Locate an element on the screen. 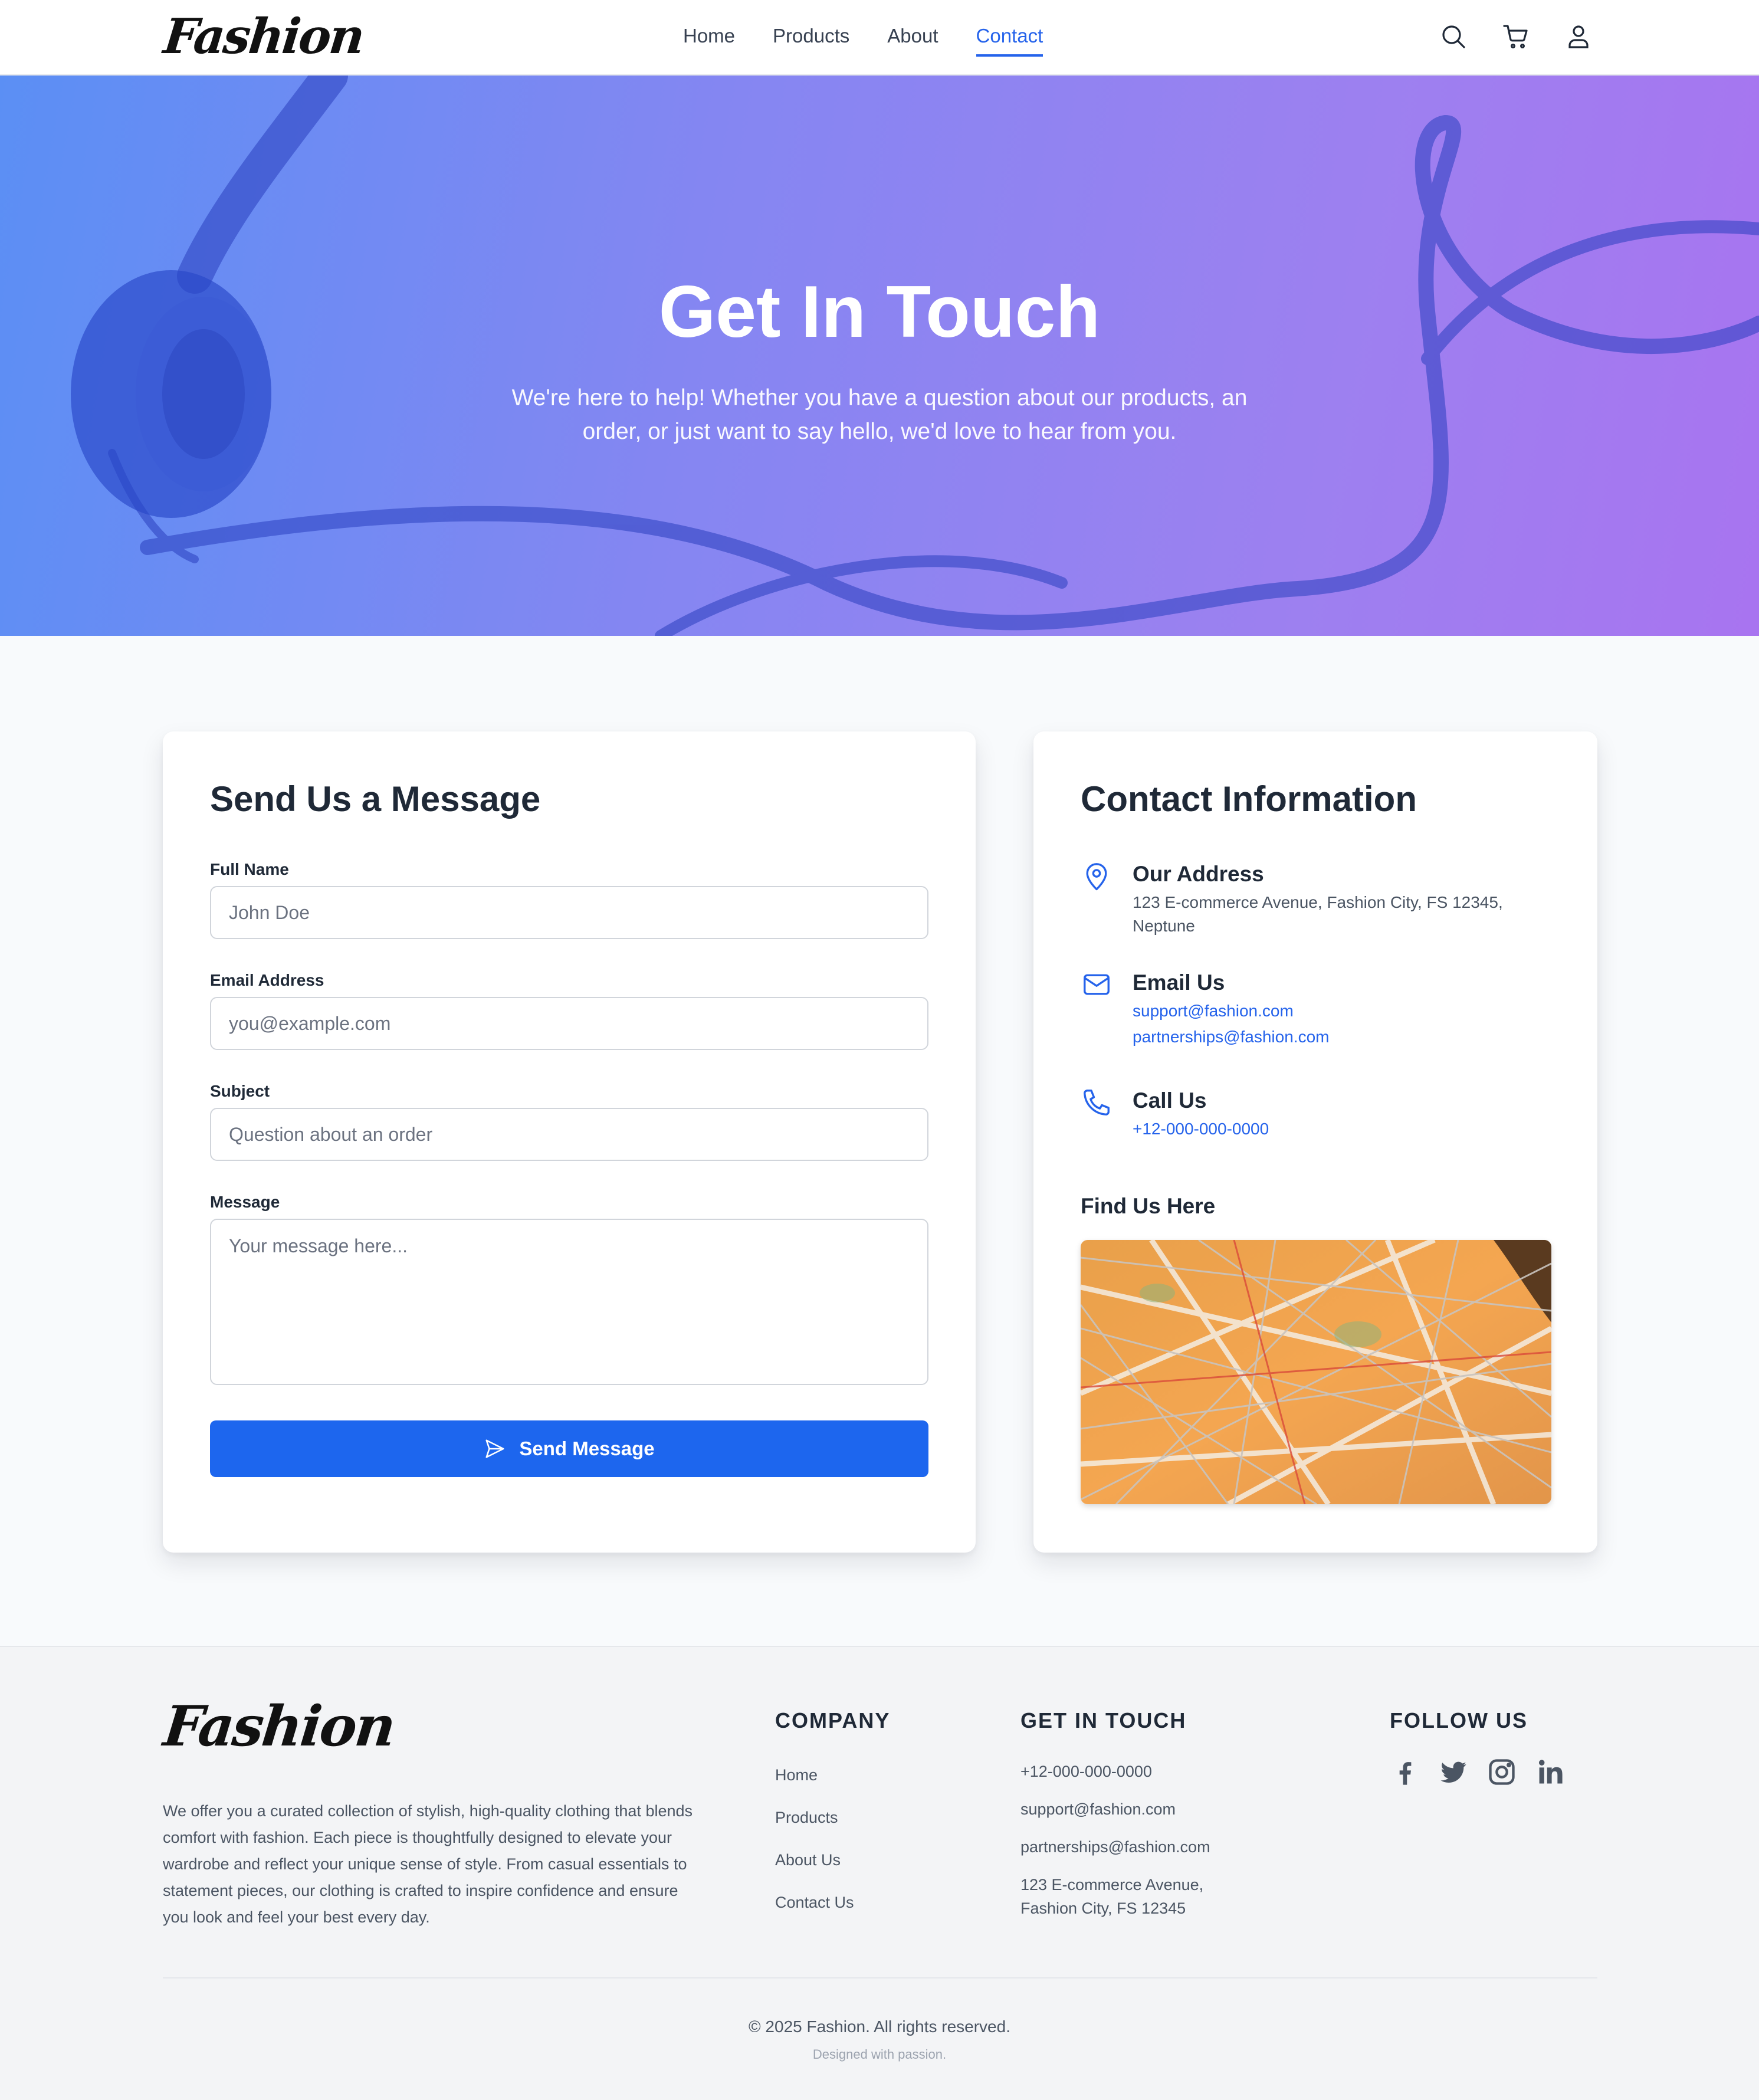 This screenshot has width=1759, height=2100. subject-input is located at coordinates (569, 1134).